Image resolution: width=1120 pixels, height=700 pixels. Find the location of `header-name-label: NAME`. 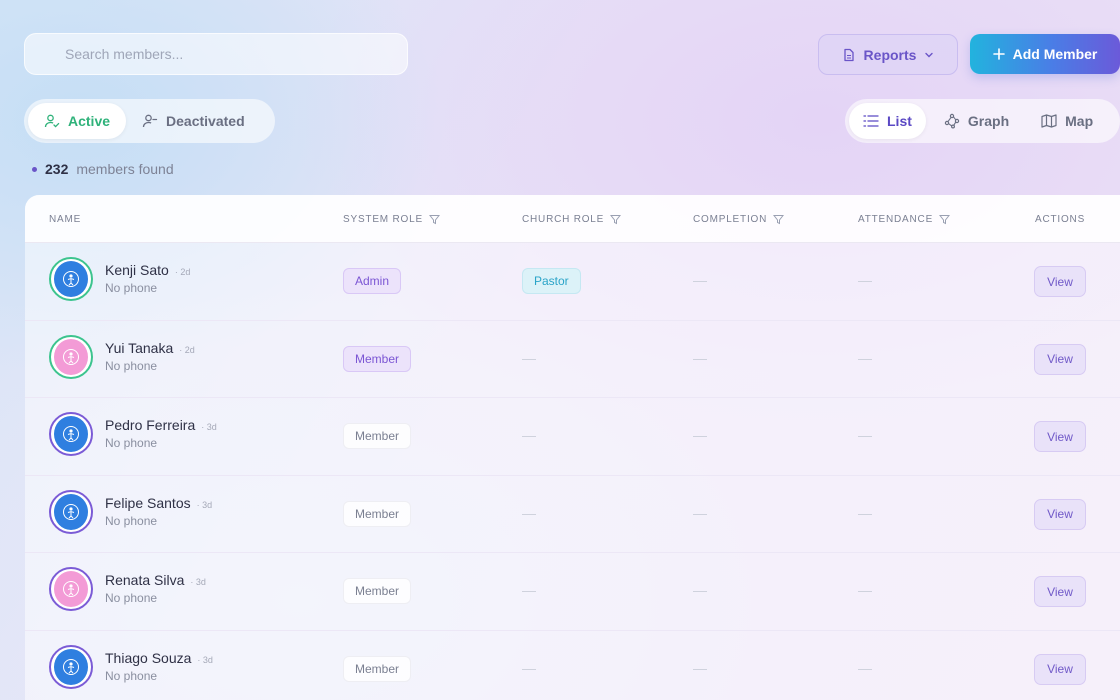

header-name-label: NAME is located at coordinates (65, 219).